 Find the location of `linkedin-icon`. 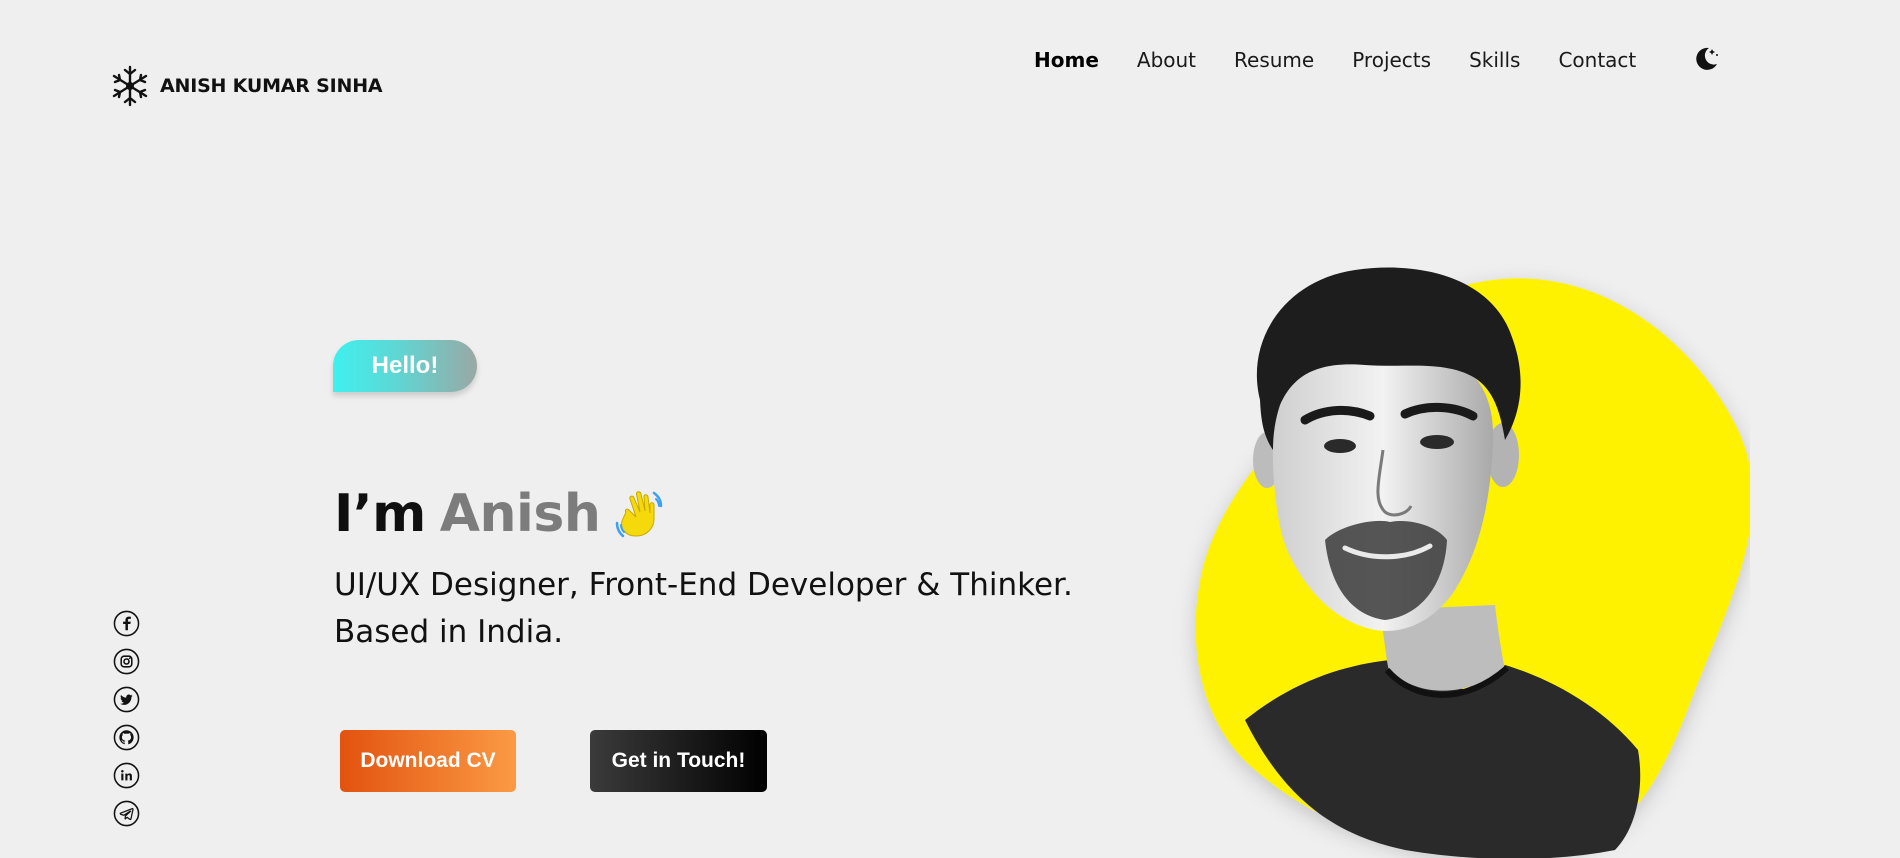

linkedin-icon is located at coordinates (126, 775).